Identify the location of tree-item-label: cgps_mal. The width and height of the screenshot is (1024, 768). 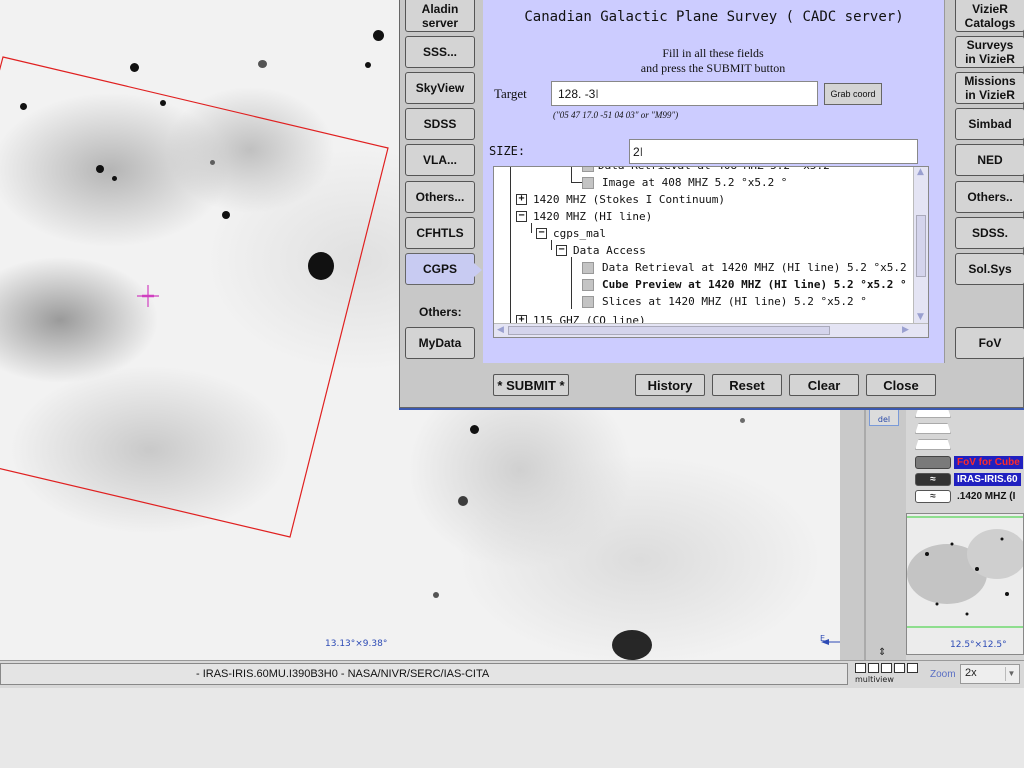
(579, 233).